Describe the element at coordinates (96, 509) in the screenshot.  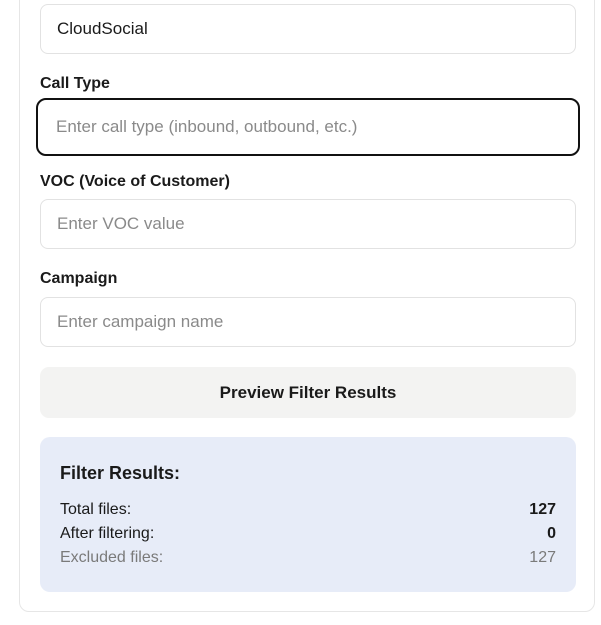
I see `total-files-label: Total files:` at that location.